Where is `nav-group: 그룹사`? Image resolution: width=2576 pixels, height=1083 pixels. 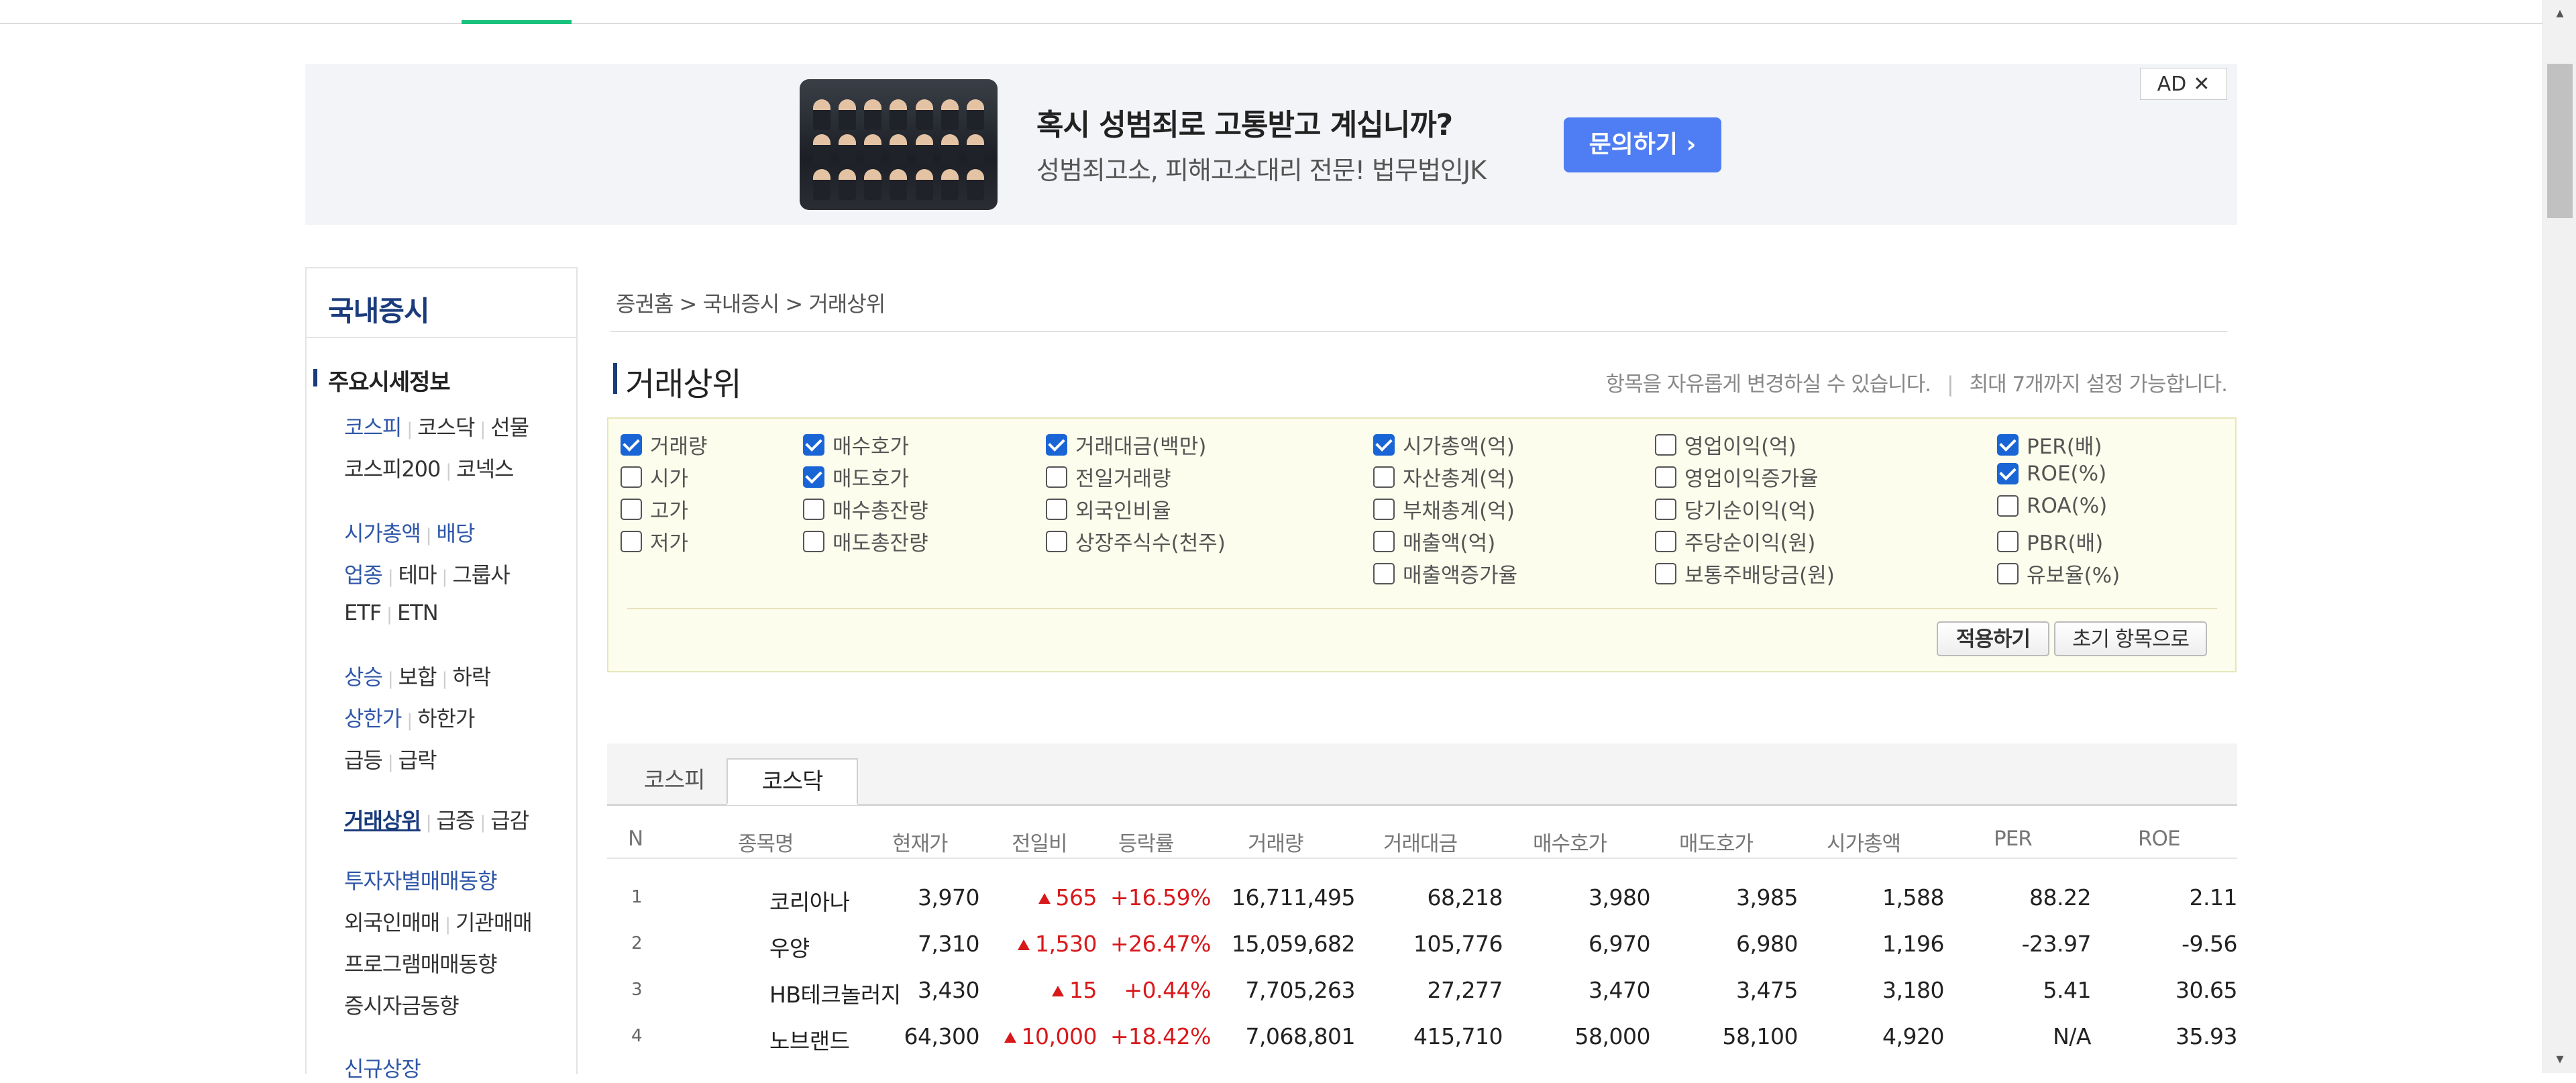
nav-group: 그룹사 is located at coordinates (481, 575).